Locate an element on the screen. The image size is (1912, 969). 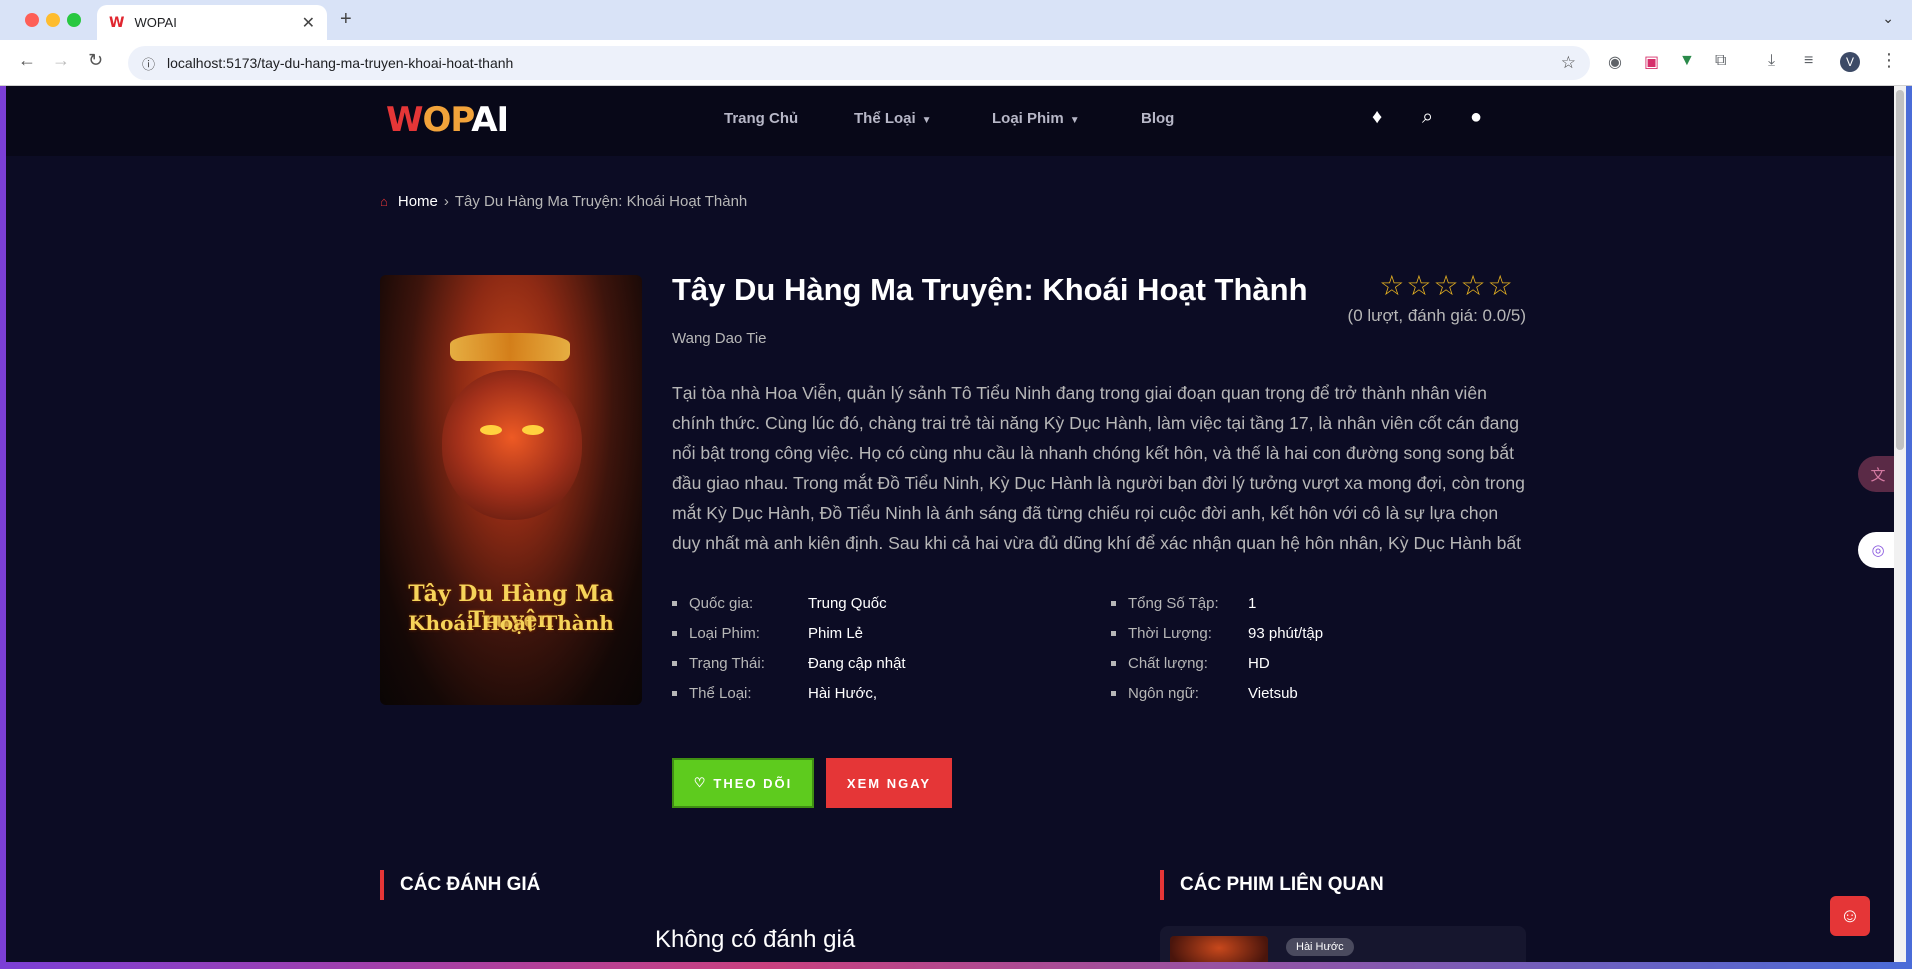
scrollbar-thumb is located at coordinates (1900, 270).